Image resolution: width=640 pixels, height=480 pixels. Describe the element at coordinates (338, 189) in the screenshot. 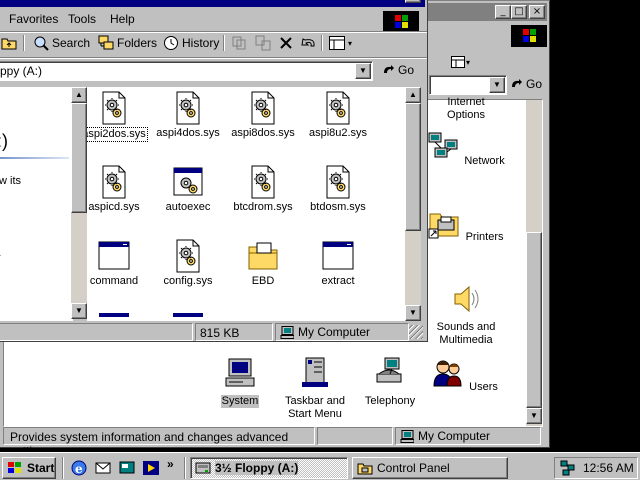

I see `file-item: btdosm.sys` at that location.